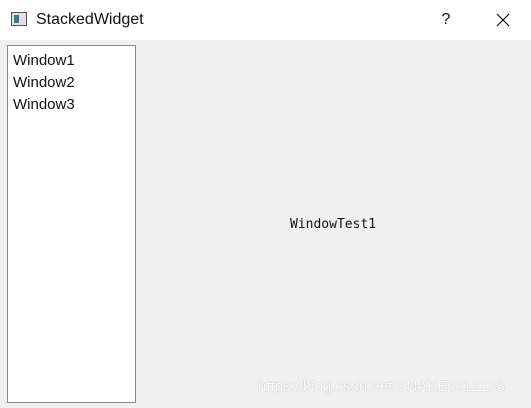 The width and height of the screenshot is (531, 408). I want to click on close-button, so click(503, 20).